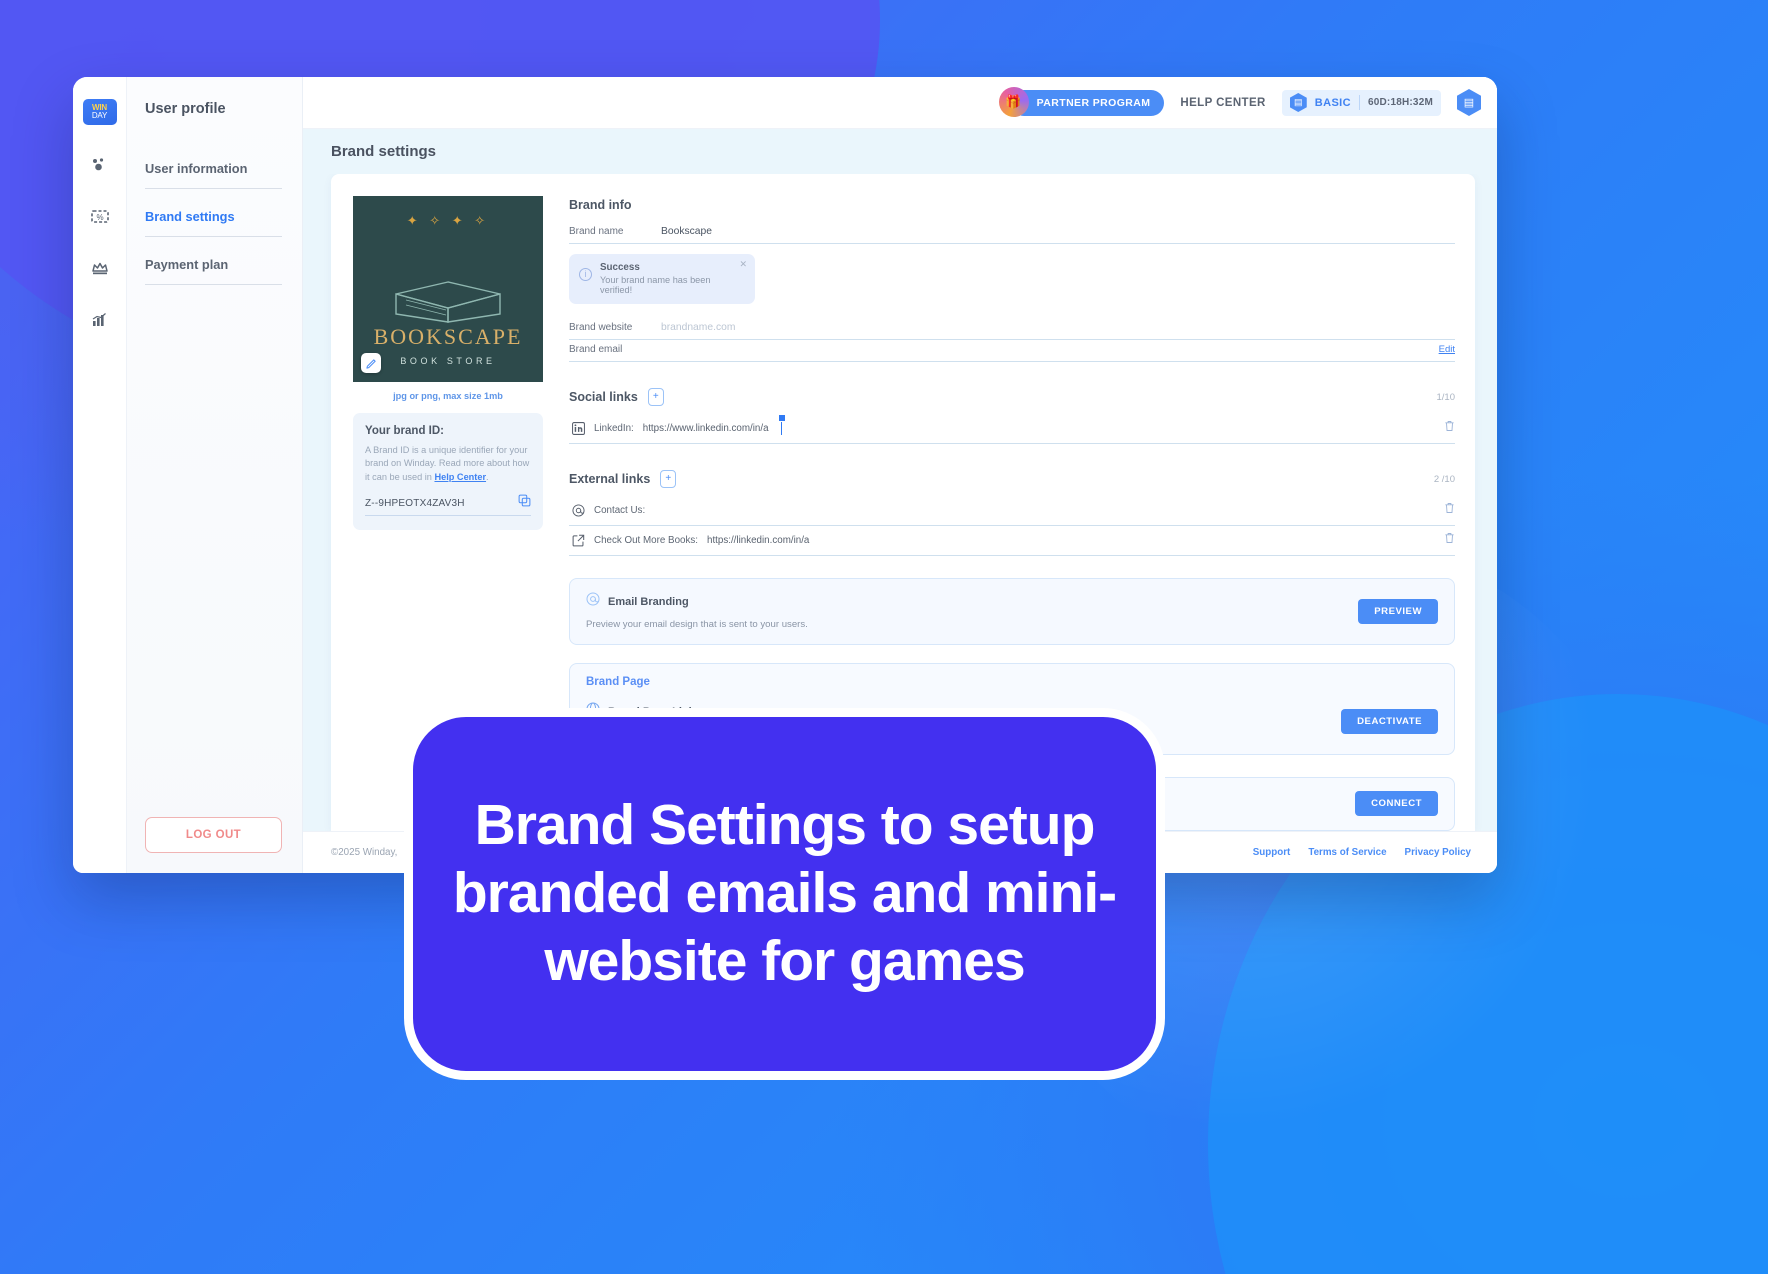  What do you see at coordinates (655, 285) in the screenshot?
I see `alert-text: Your brand name has been verified!` at bounding box center [655, 285].